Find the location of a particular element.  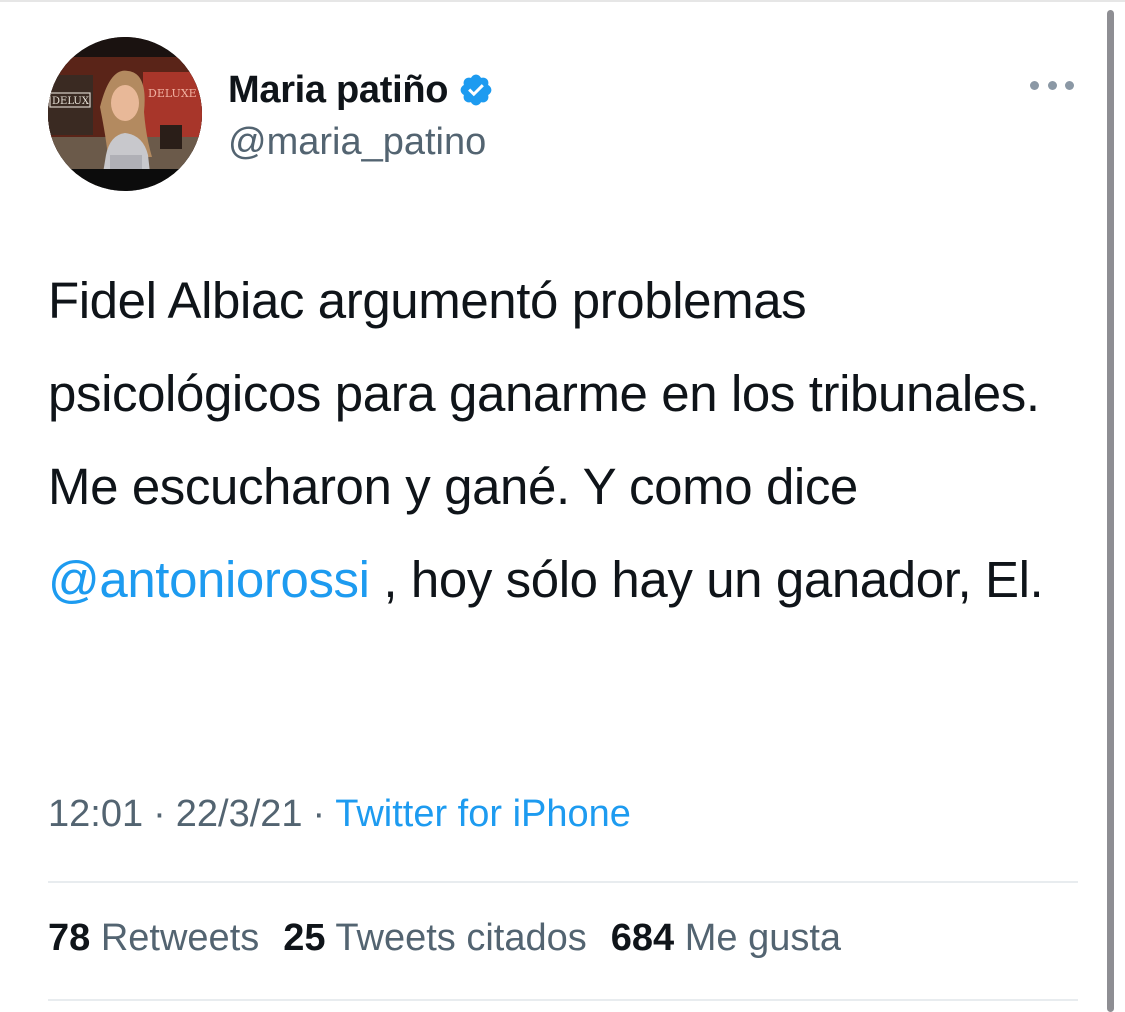

tweet-time: 12:01 is located at coordinates (95, 814).